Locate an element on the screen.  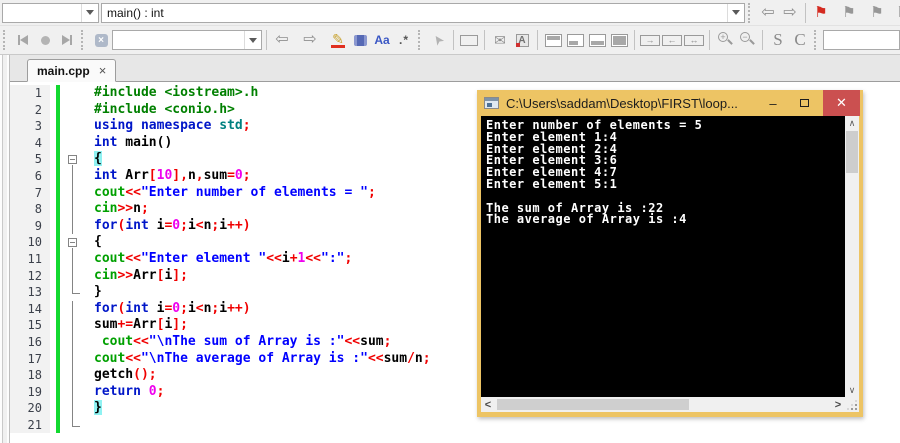
line-number: 17 is located at coordinates (30, 359).